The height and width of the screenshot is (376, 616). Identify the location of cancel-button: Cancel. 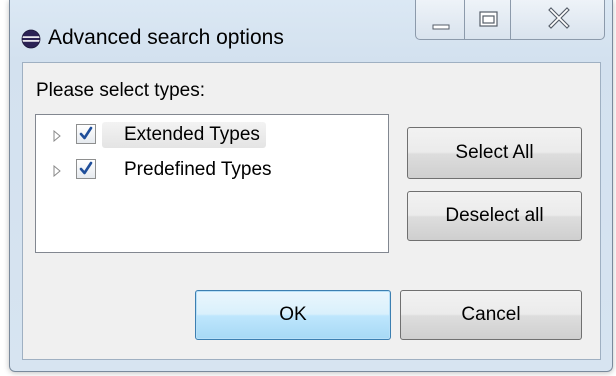
(491, 315).